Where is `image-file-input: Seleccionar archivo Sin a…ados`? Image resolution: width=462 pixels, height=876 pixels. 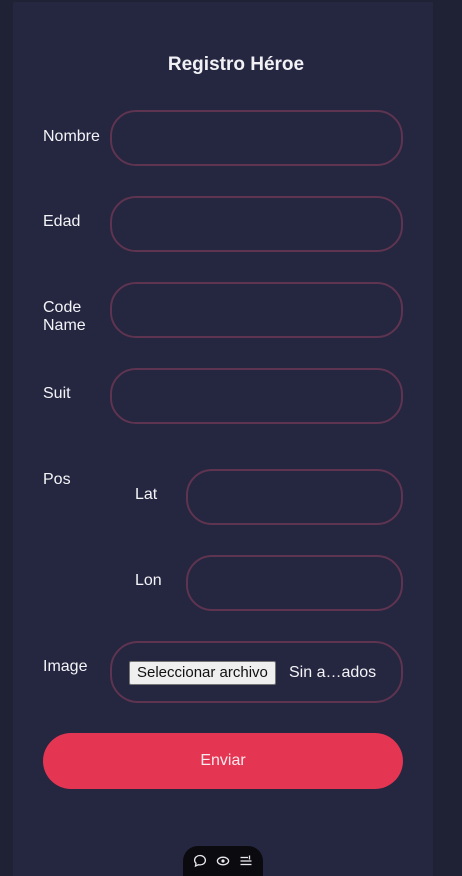
image-file-input: Seleccionar archivo Sin a…ados is located at coordinates (256, 672).